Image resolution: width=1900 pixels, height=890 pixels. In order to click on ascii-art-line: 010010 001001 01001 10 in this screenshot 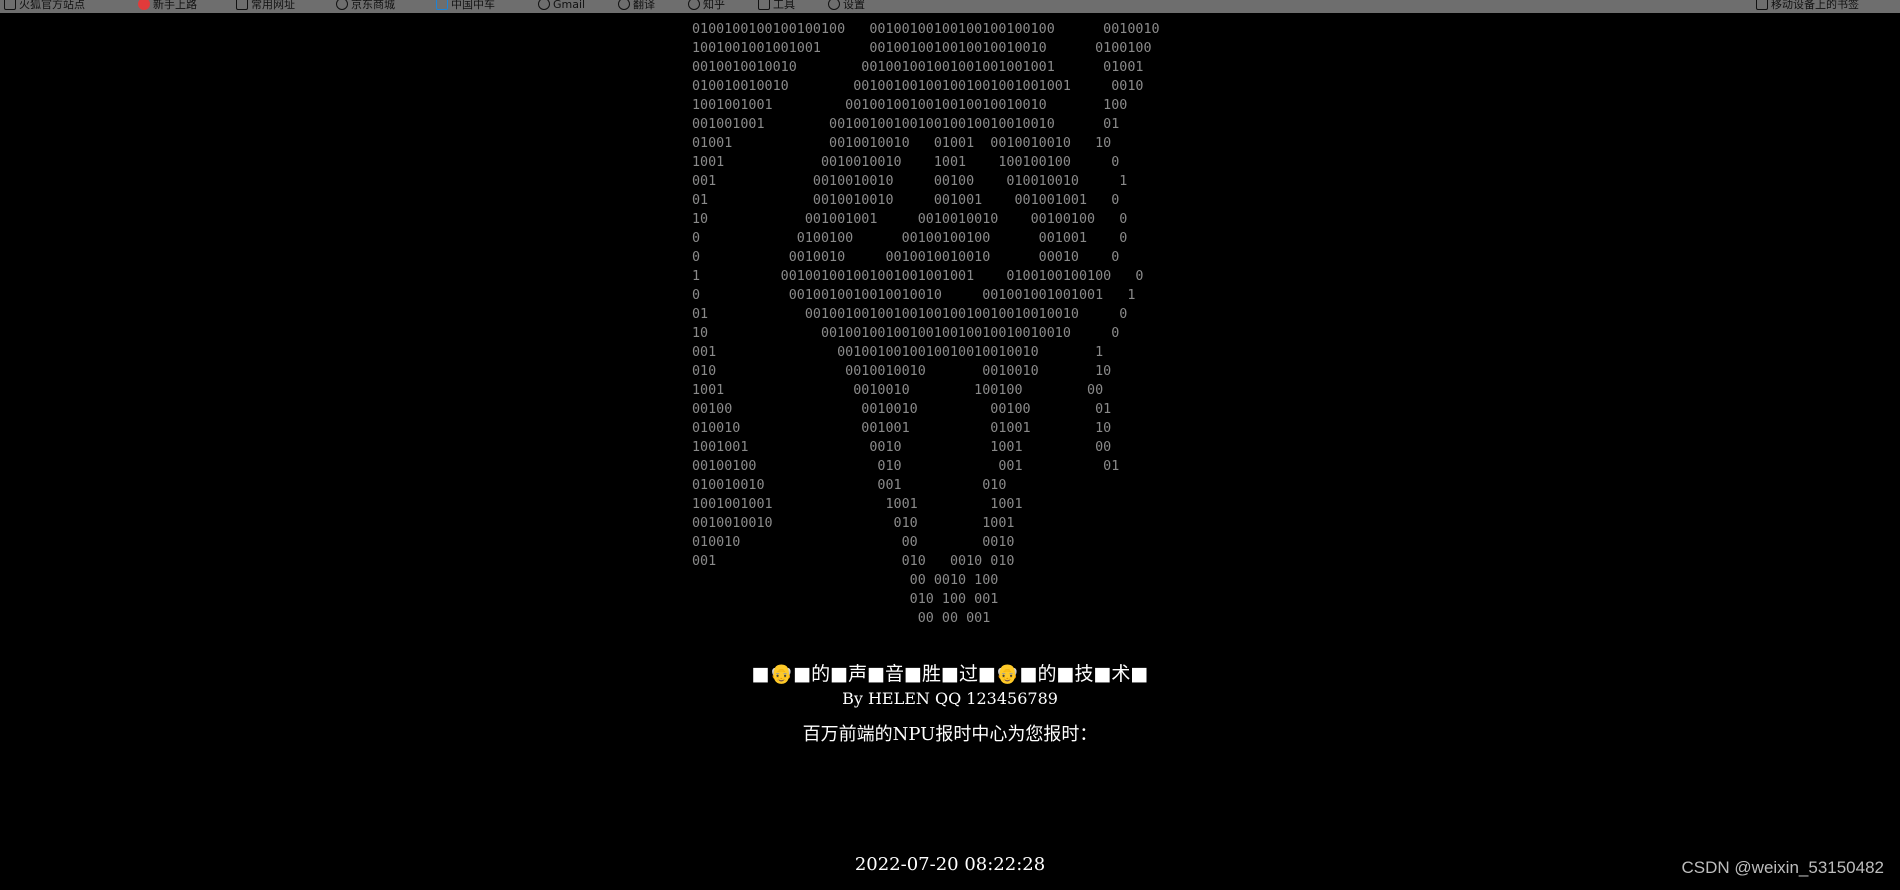, I will do `click(902, 428)`.